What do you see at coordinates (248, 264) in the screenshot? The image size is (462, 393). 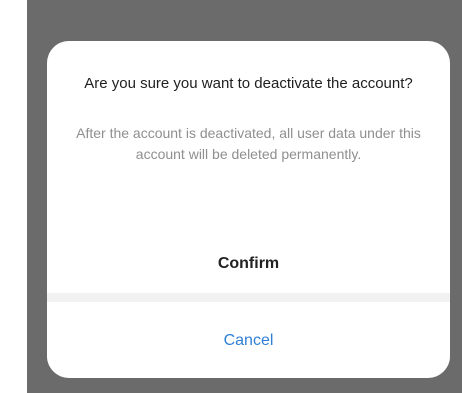 I see `confirm-button: Confirm` at bounding box center [248, 264].